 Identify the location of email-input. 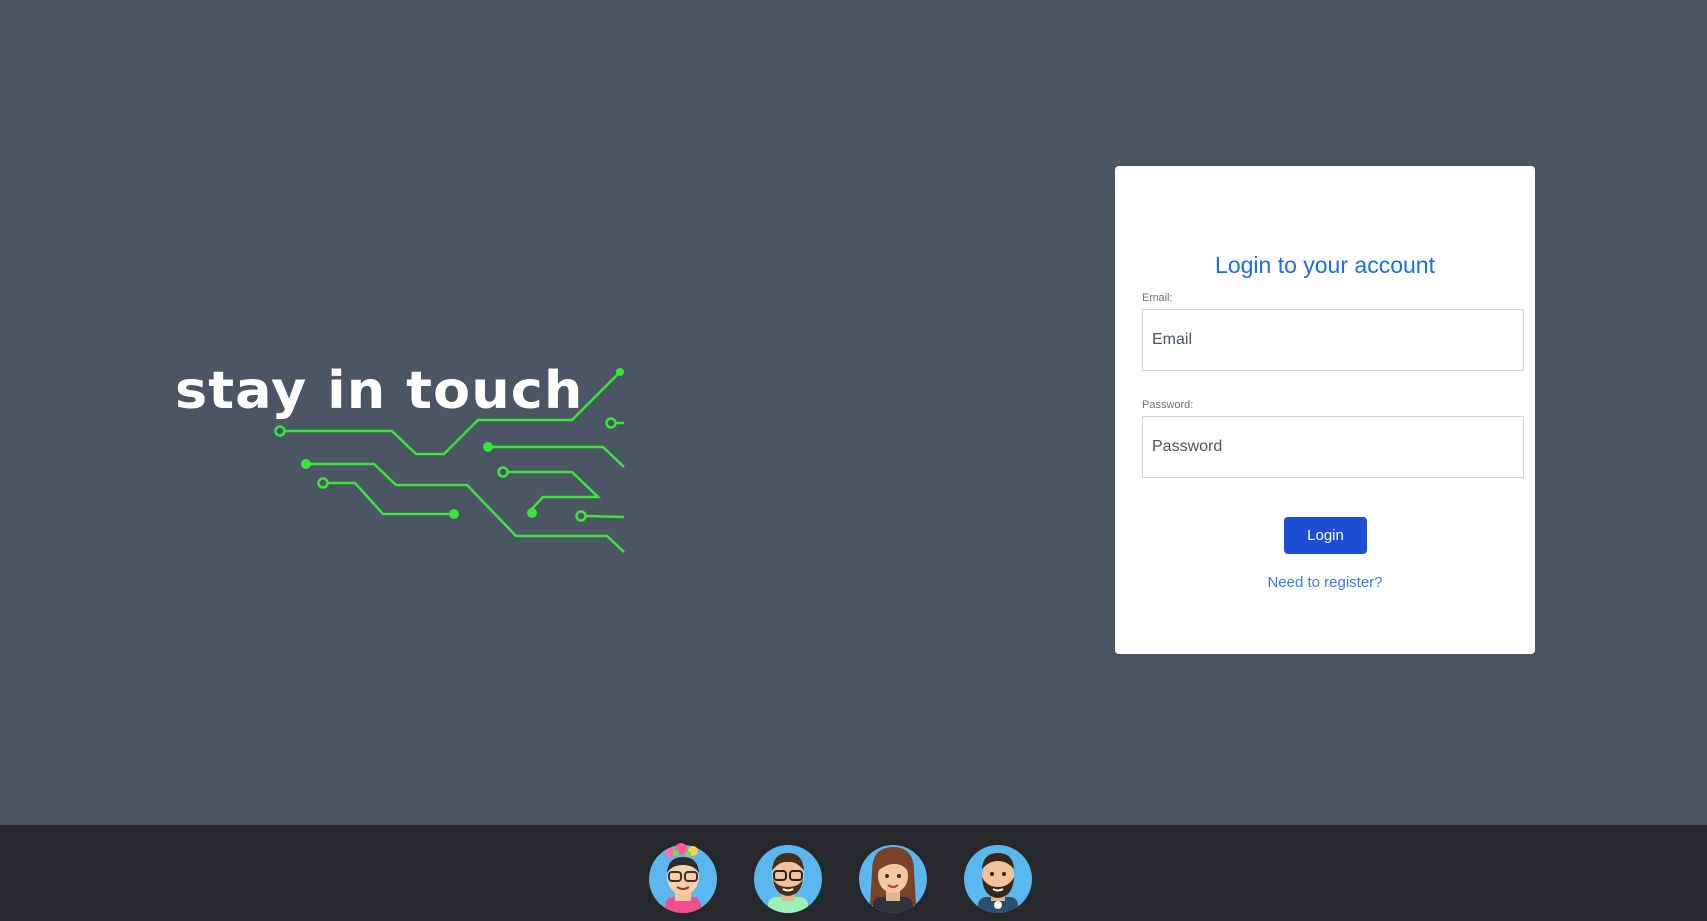
(1333, 340).